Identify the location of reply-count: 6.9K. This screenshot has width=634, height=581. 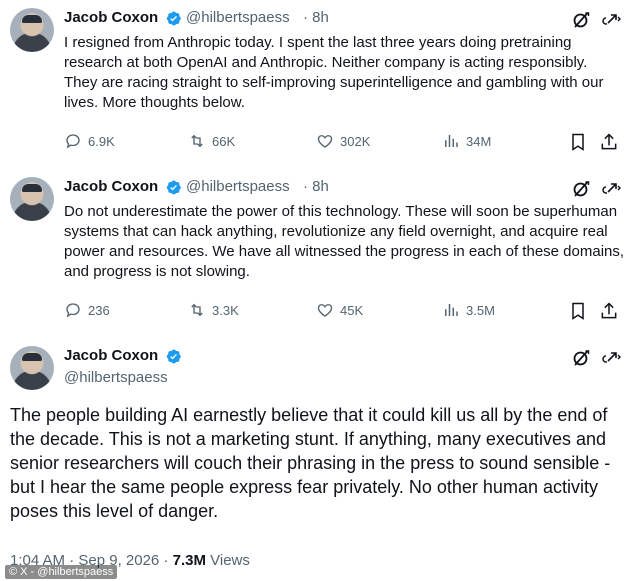
(101, 141).